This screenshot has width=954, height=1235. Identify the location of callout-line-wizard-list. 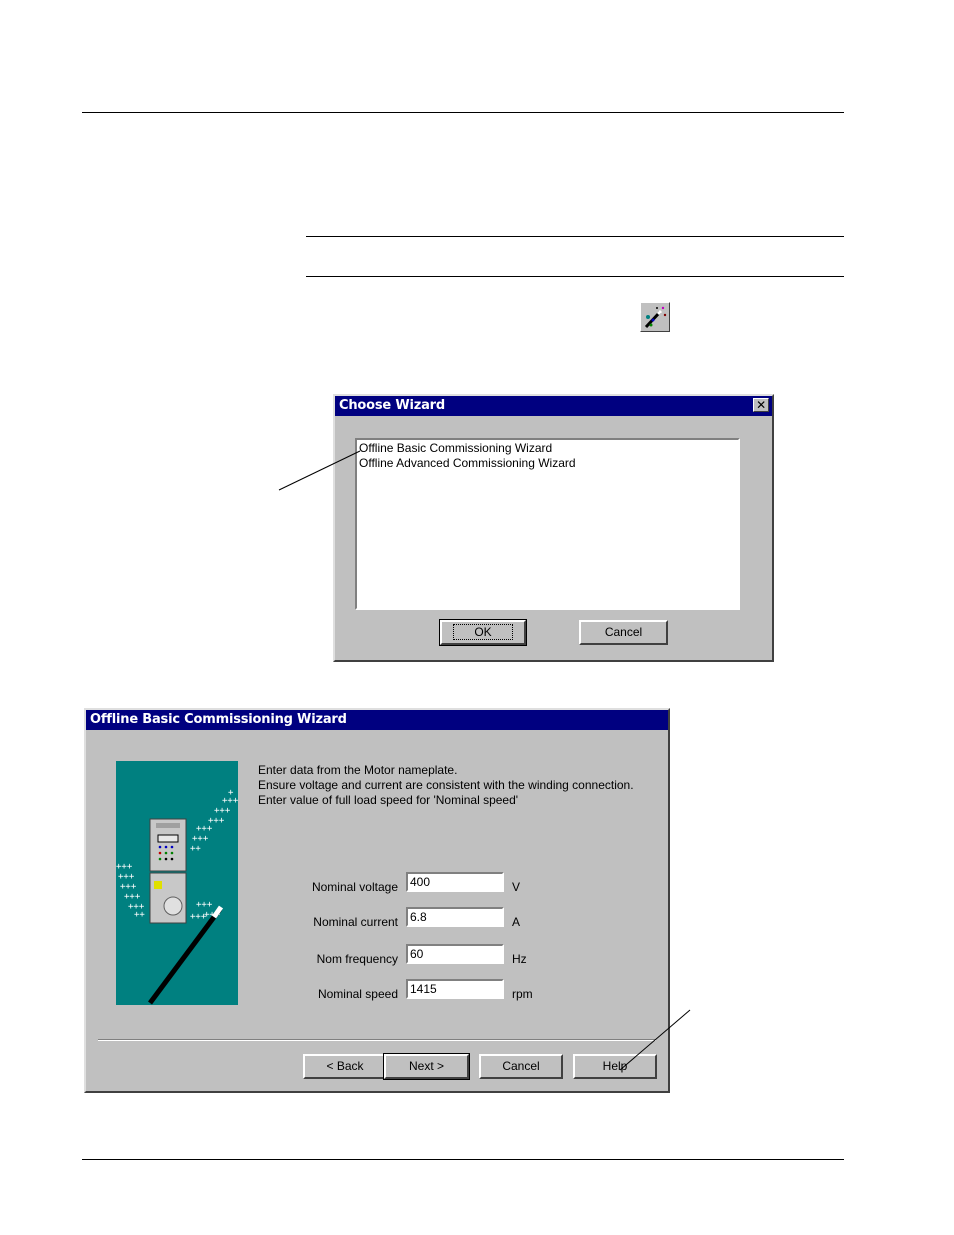
(319, 470).